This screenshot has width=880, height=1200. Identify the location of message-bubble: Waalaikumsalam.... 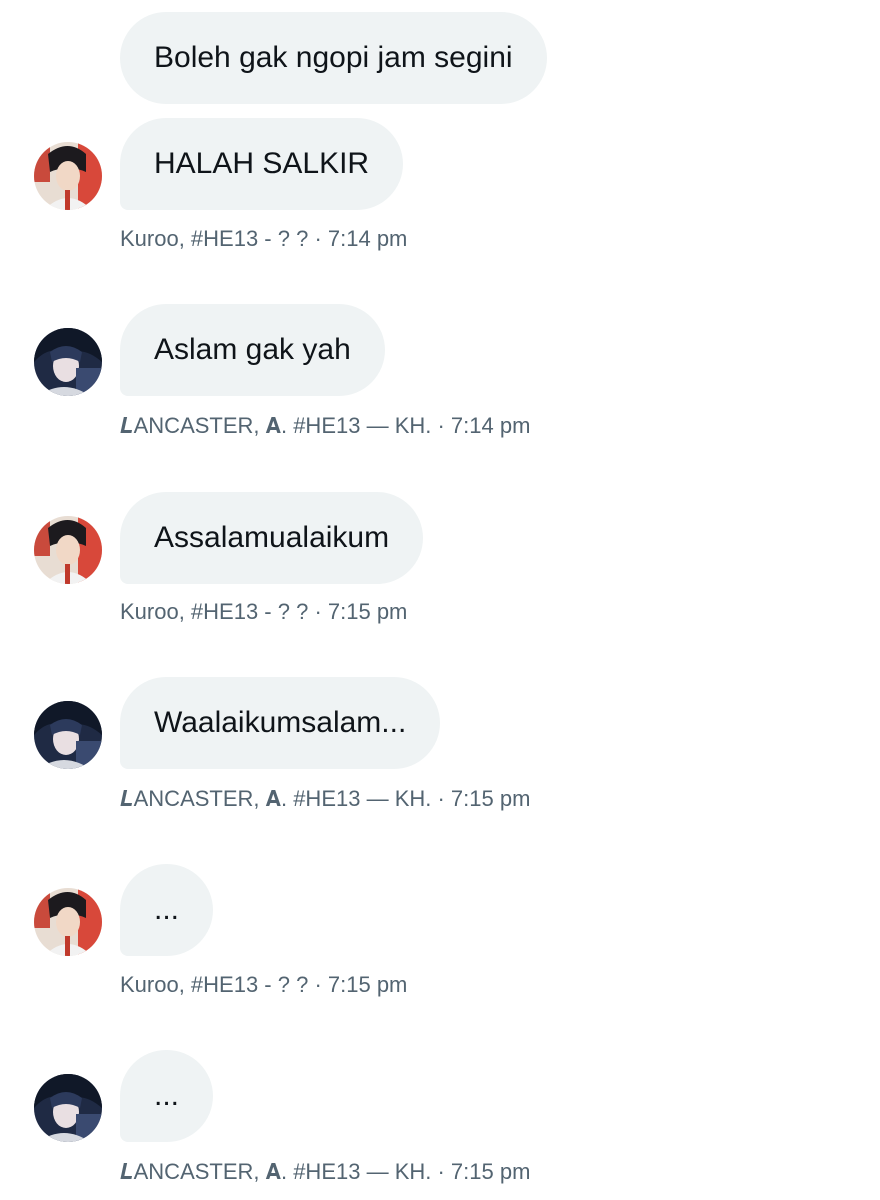
(280, 723).